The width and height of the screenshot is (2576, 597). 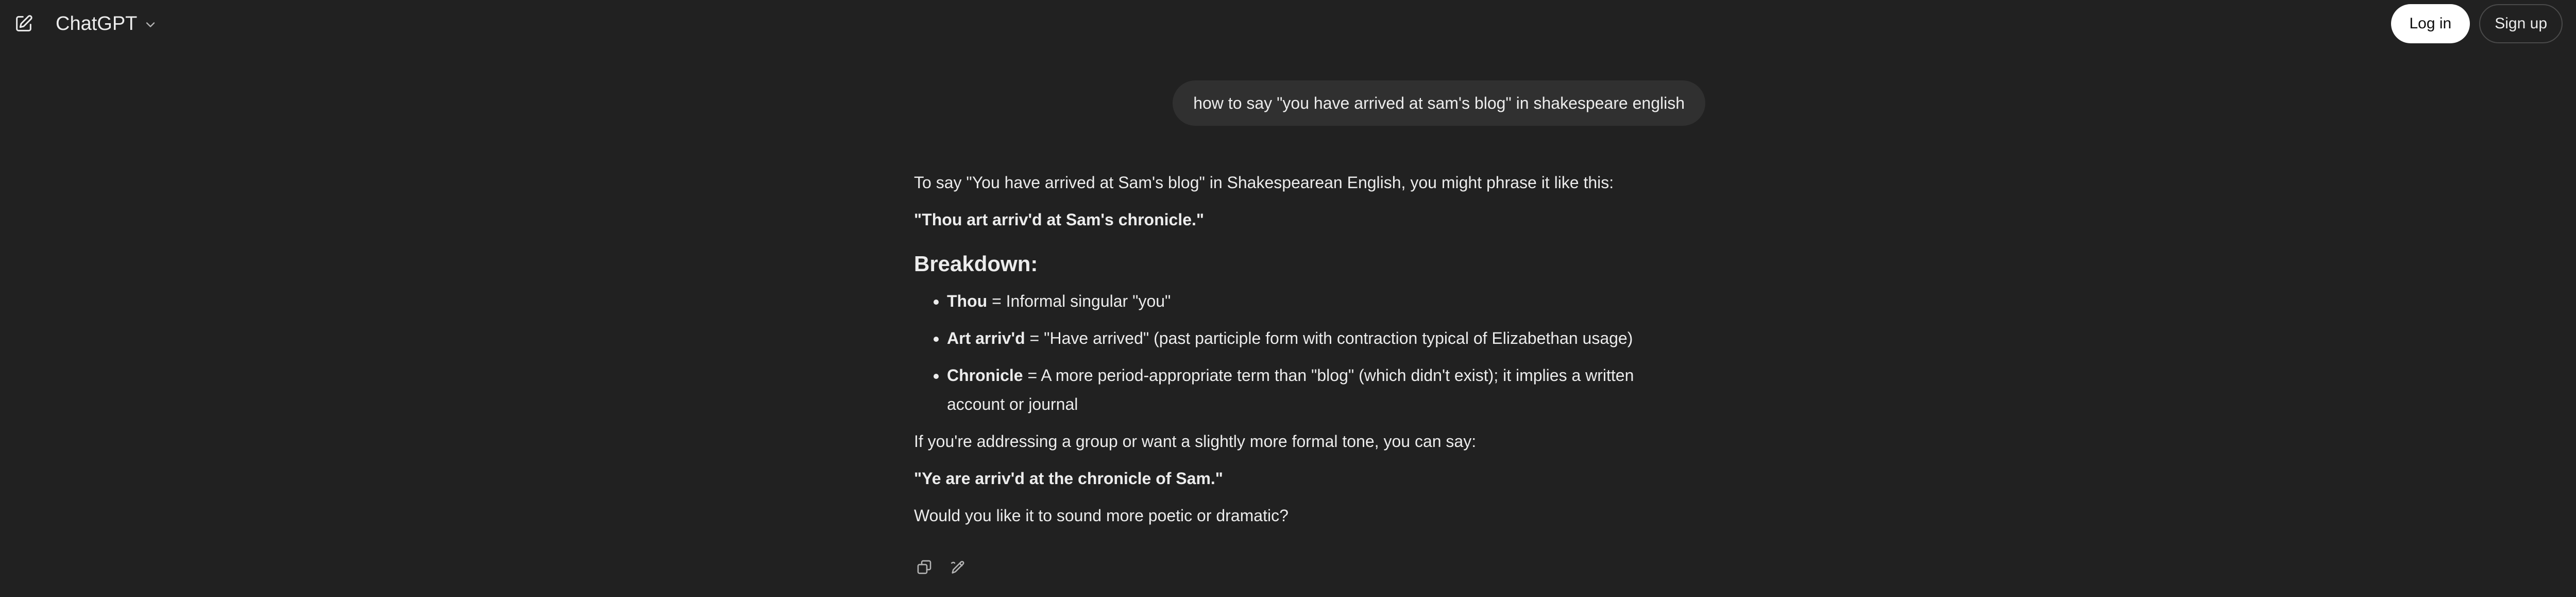 I want to click on breakdown-term: Chronicle, so click(x=985, y=376).